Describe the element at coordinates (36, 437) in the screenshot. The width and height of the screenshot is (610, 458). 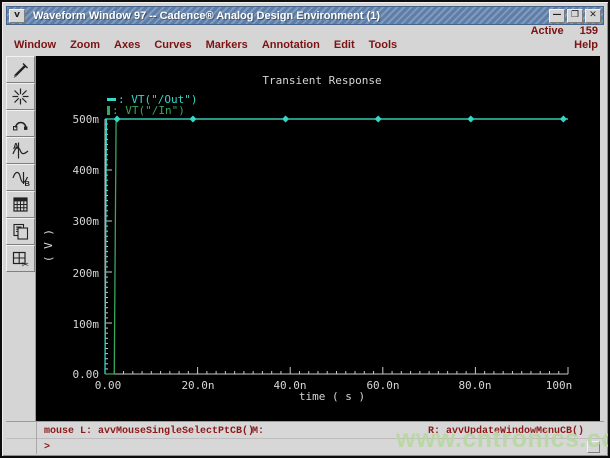
I see `status-divider` at that location.